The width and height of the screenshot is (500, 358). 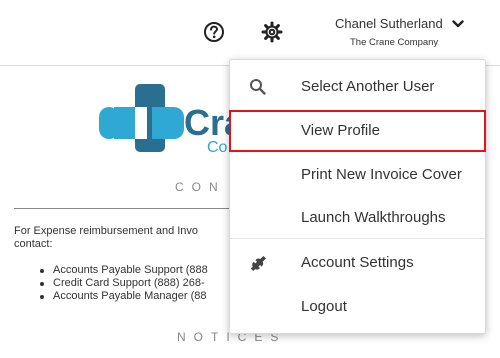 I want to click on menu-item-launch-walkthroughs: Launch Walkthroughs, so click(x=357, y=218).